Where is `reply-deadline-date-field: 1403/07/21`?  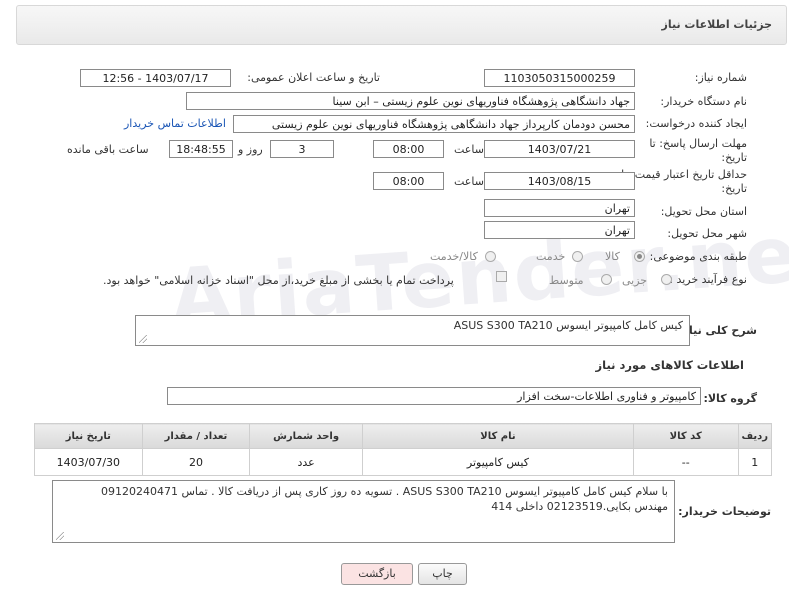
reply-deadline-date-field: 1403/07/21 is located at coordinates (559, 149).